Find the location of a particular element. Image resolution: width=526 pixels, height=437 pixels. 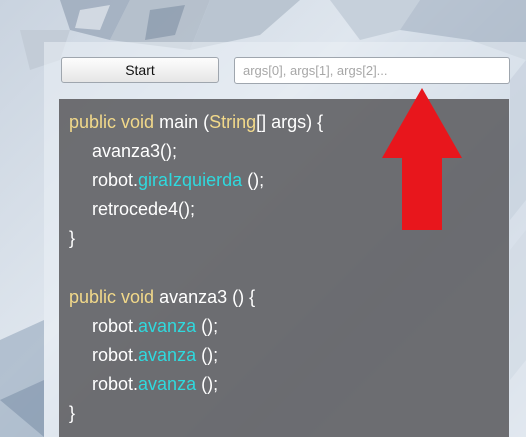

code-text: ( is located at coordinates (204, 122).